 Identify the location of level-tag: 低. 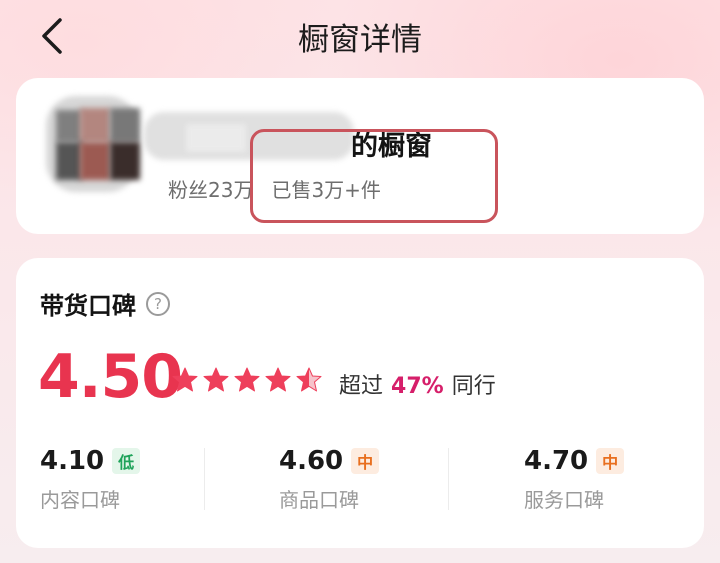
(126, 461).